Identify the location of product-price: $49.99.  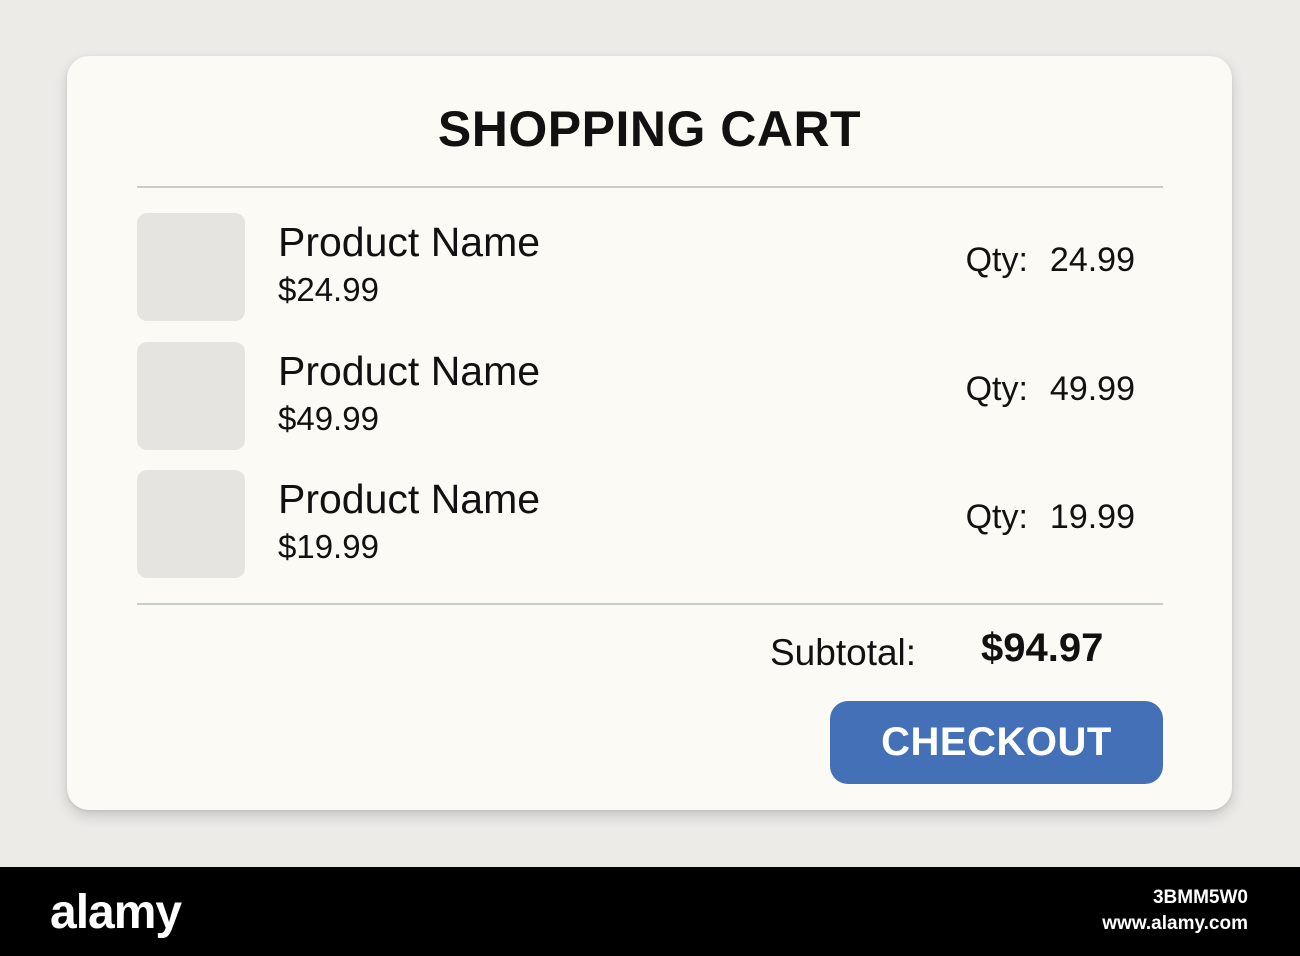
(328, 418).